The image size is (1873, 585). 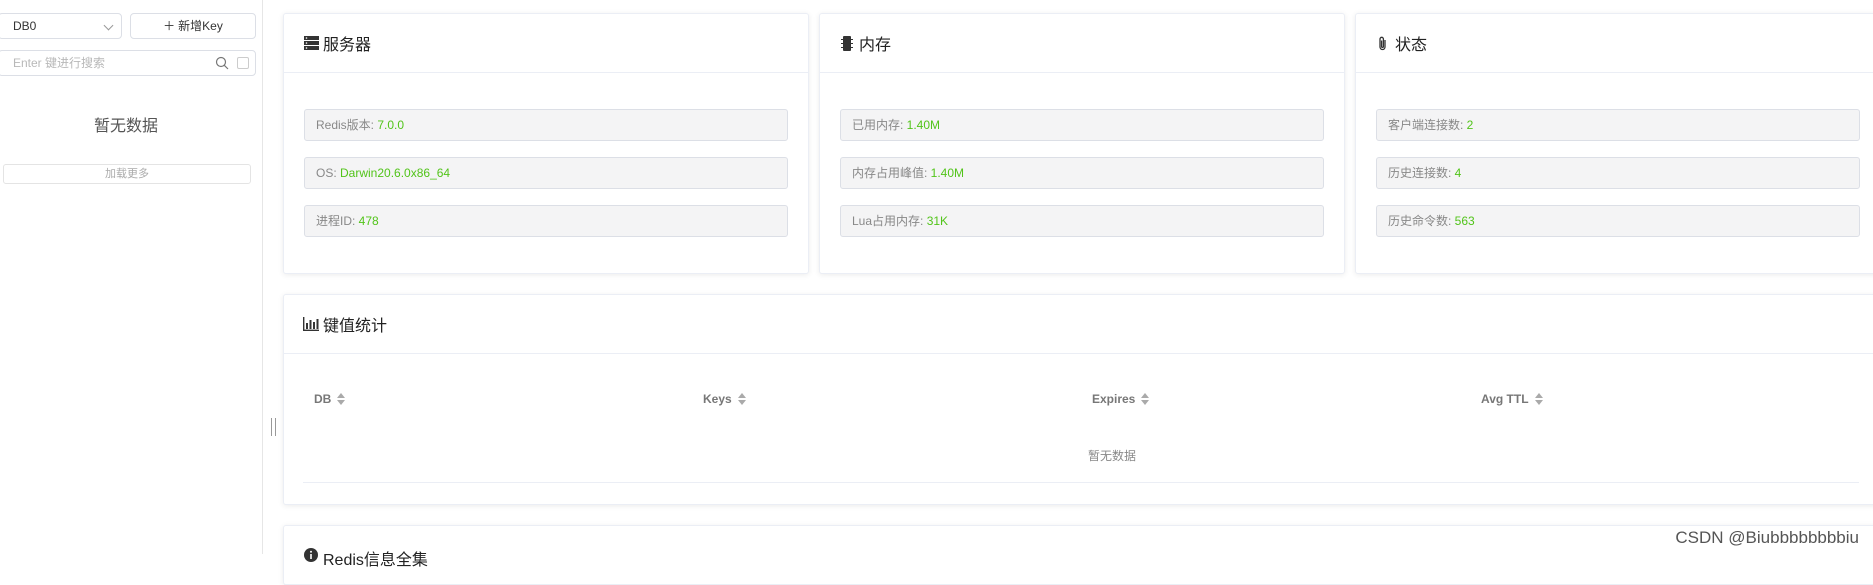 What do you see at coordinates (1464, 221) in the screenshot?
I see `total-commands-value: 563` at bounding box center [1464, 221].